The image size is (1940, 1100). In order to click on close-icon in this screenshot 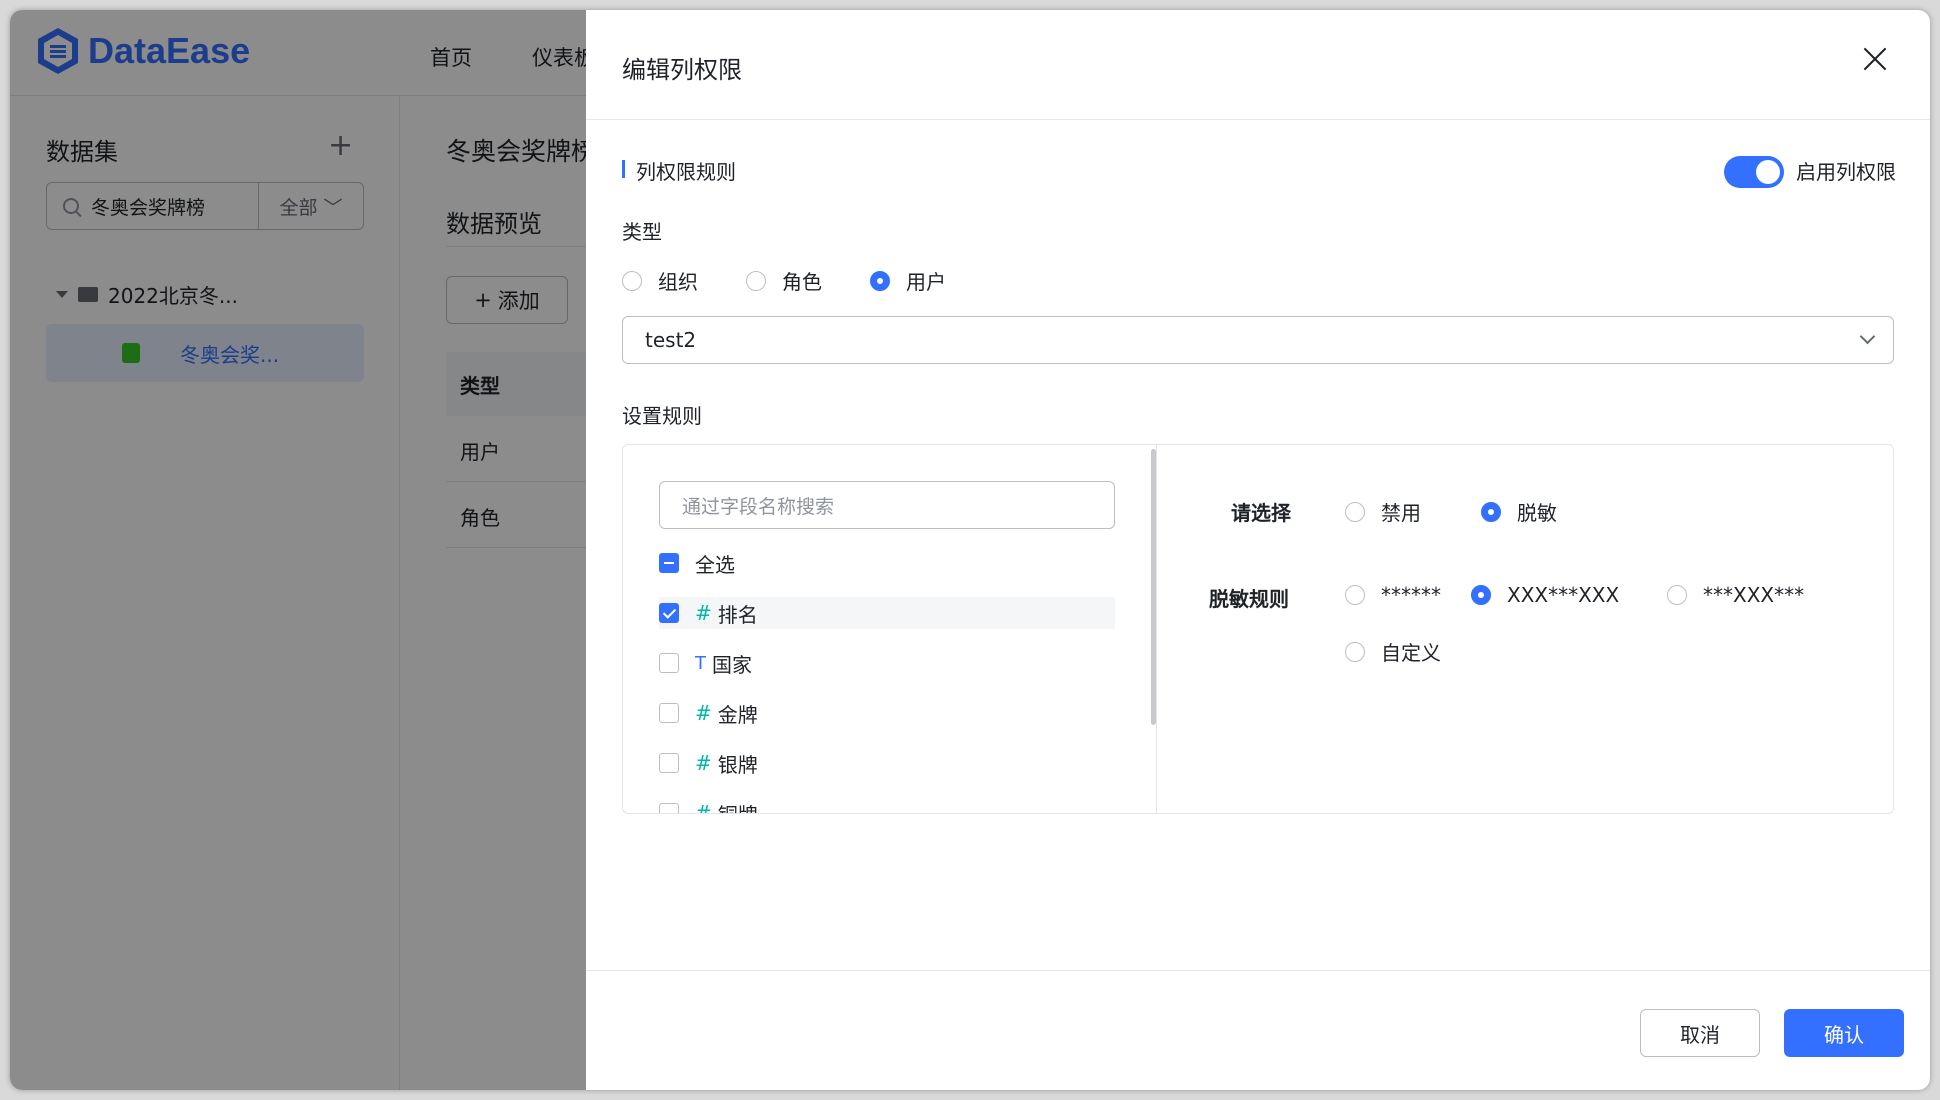, I will do `click(1875, 59)`.